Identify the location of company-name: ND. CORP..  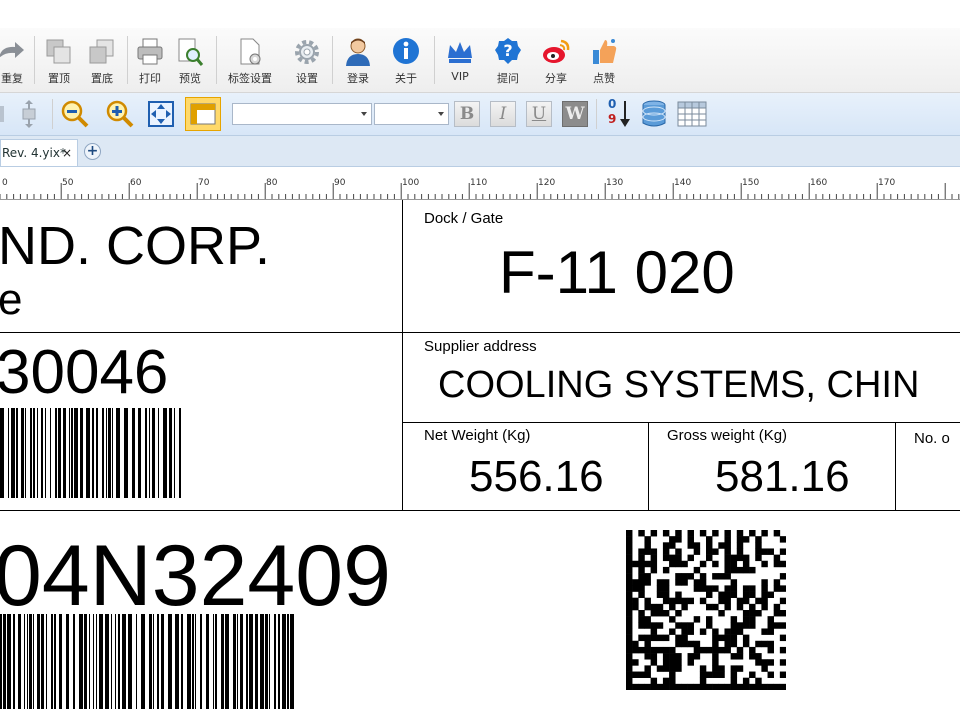
(135, 246).